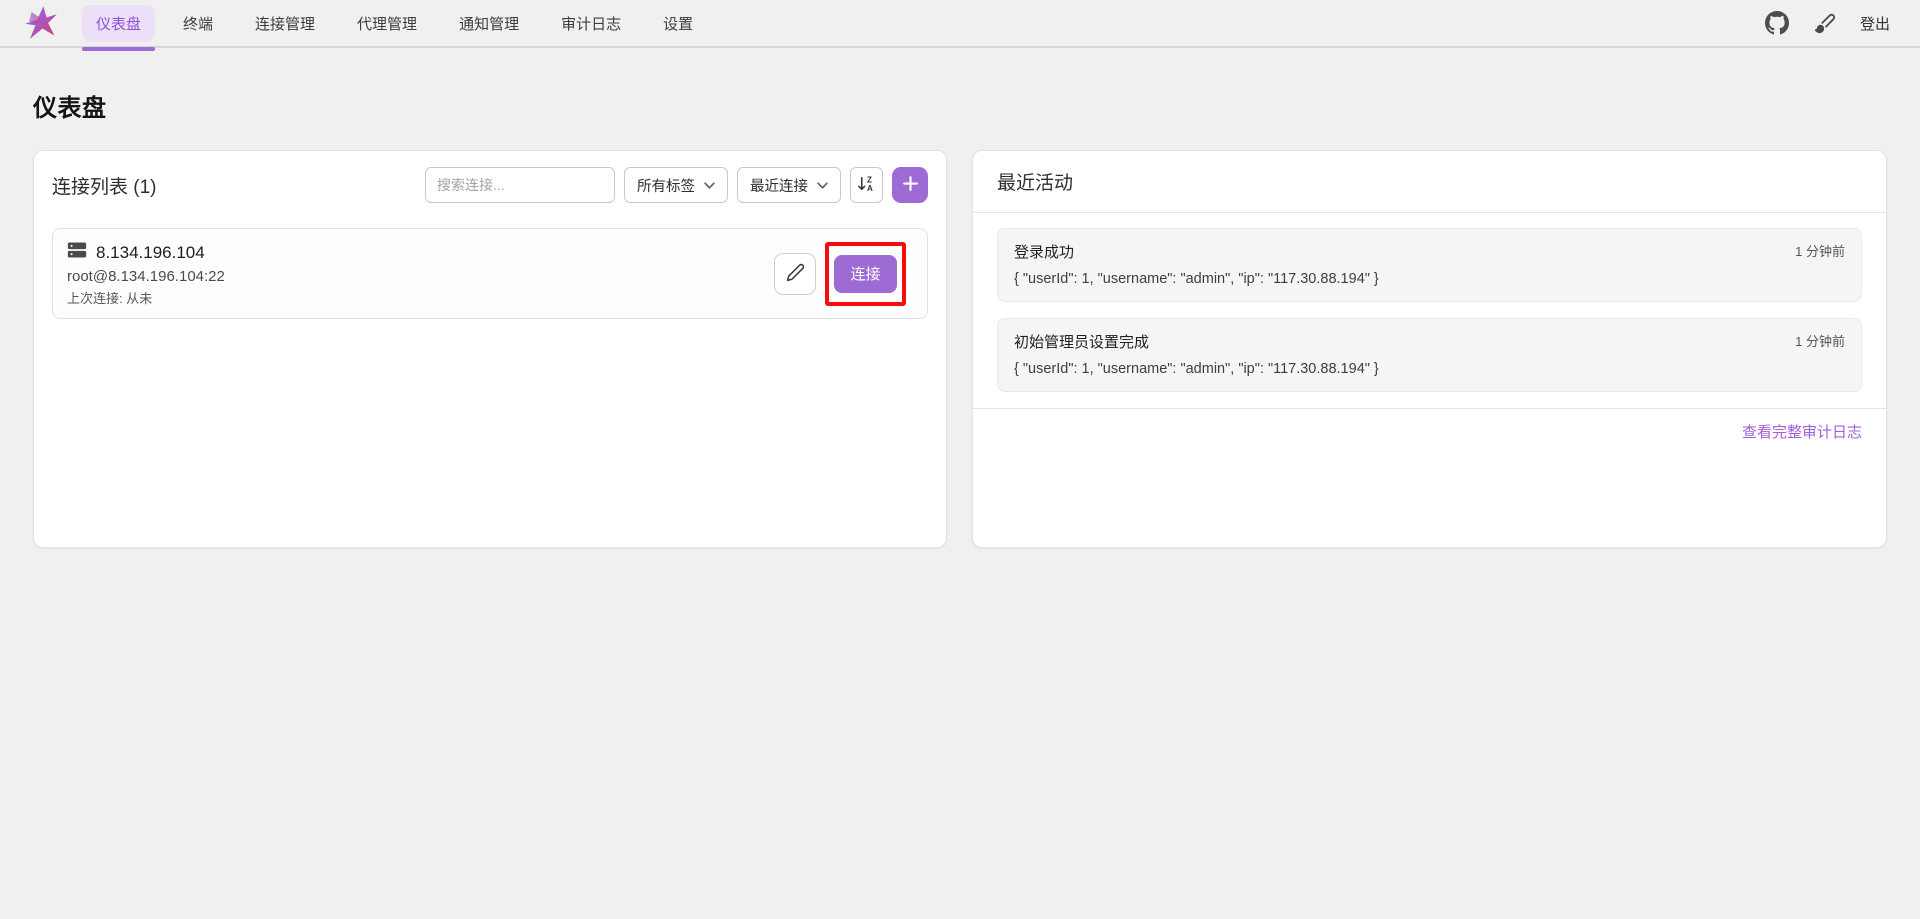  Describe the element at coordinates (41, 23) in the screenshot. I see `app-logo` at that location.